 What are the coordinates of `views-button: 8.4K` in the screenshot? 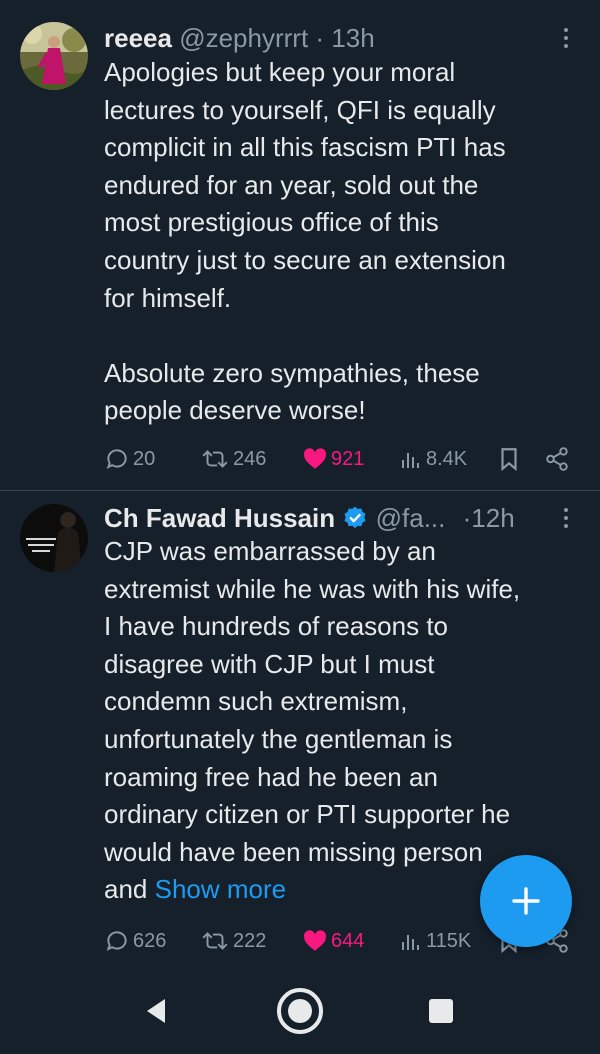 It's located at (433, 459).